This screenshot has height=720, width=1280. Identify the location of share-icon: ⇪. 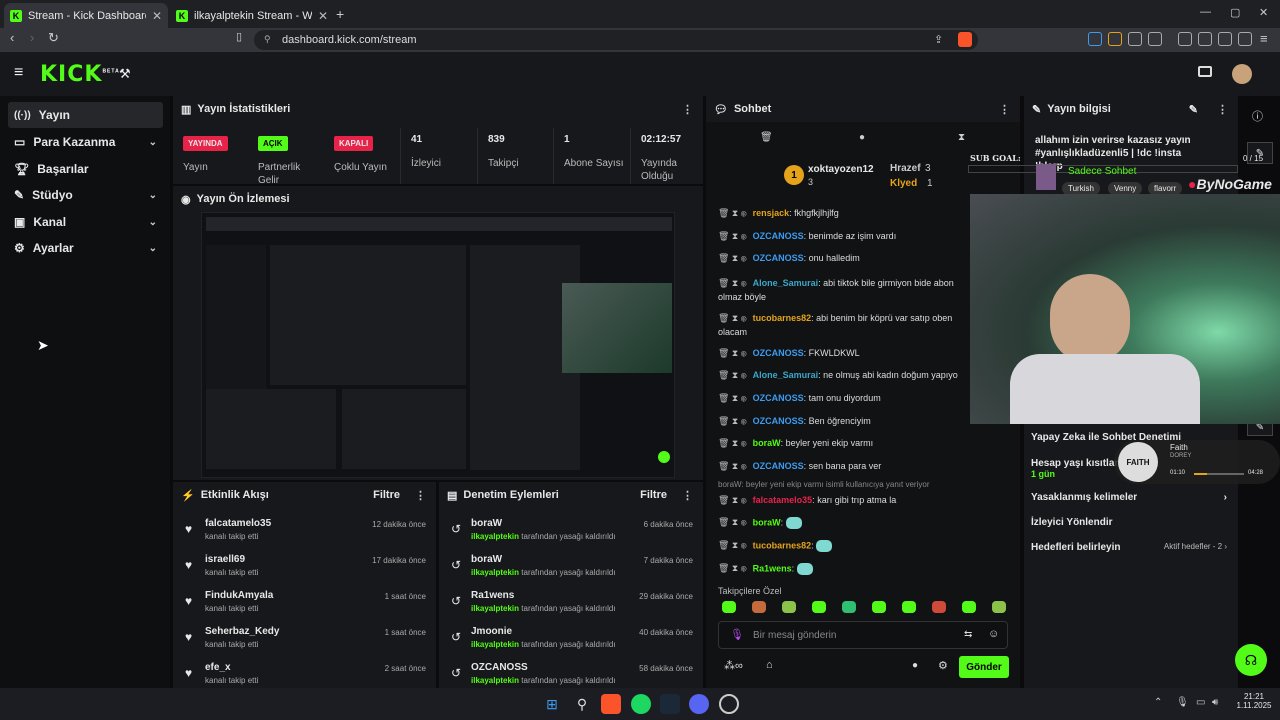
(938, 39).